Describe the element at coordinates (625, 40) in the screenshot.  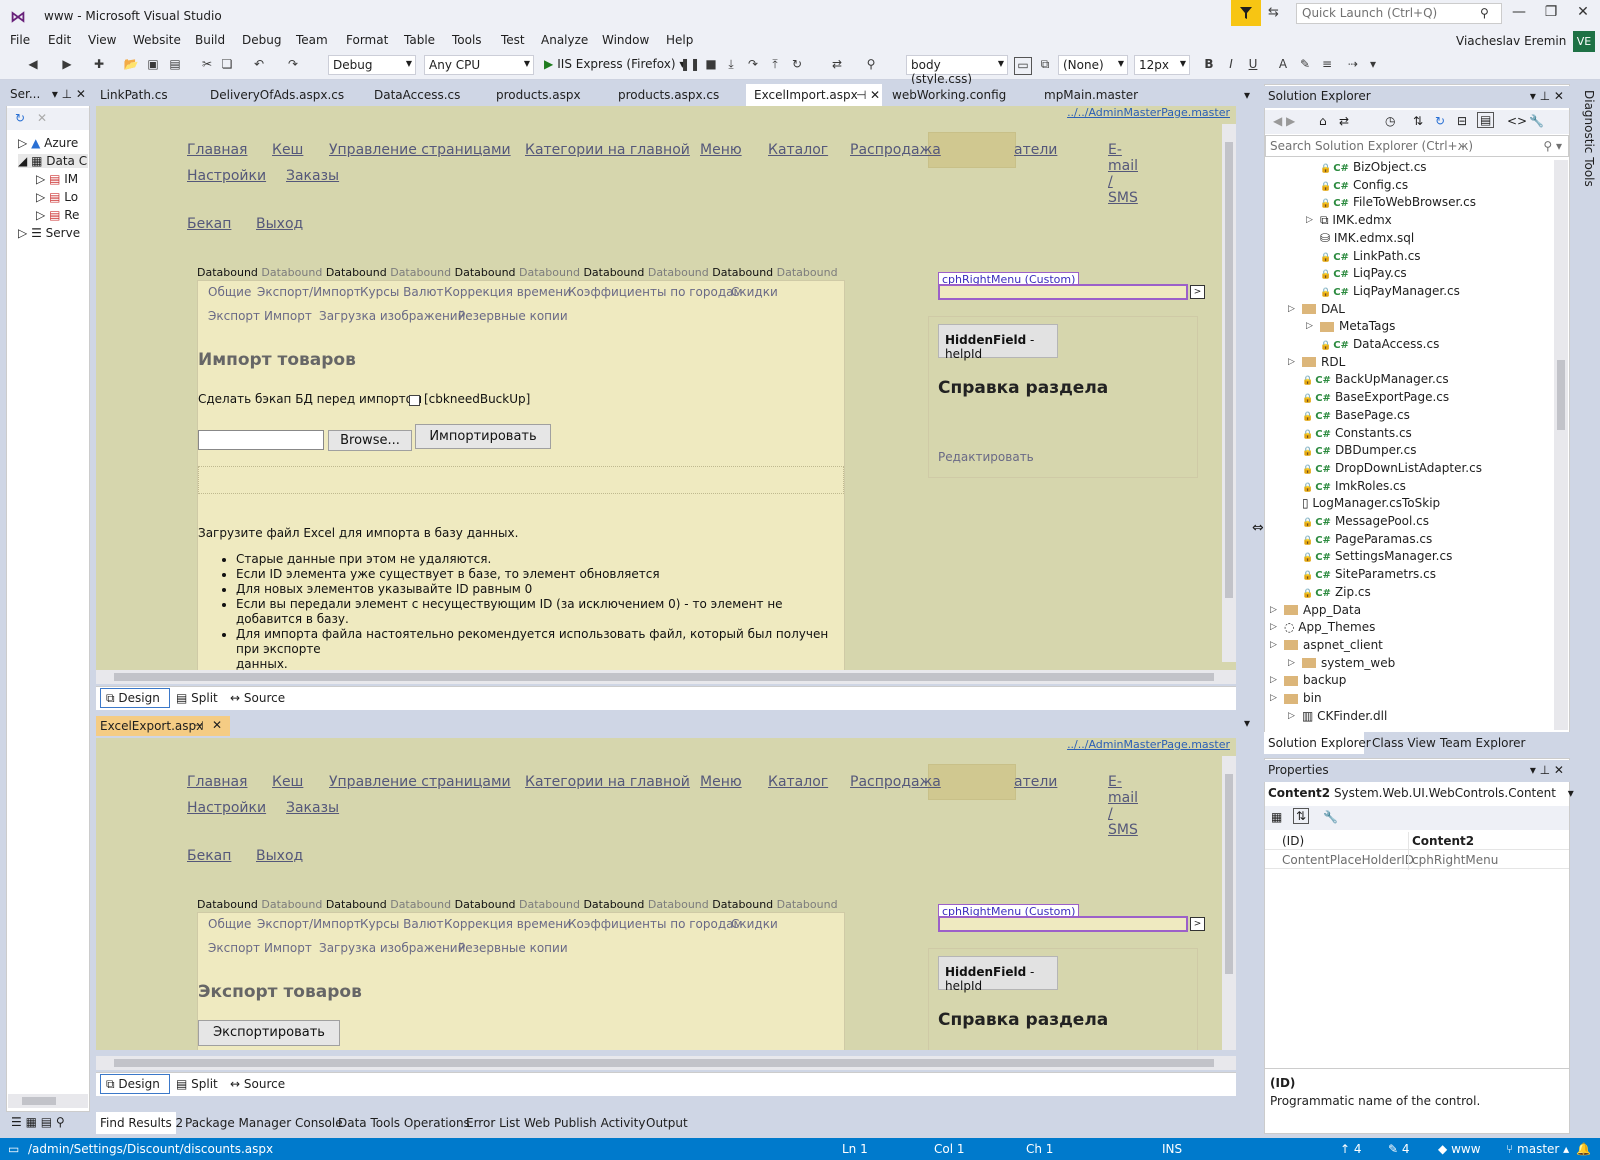
I see `menu-window: Window` at that location.